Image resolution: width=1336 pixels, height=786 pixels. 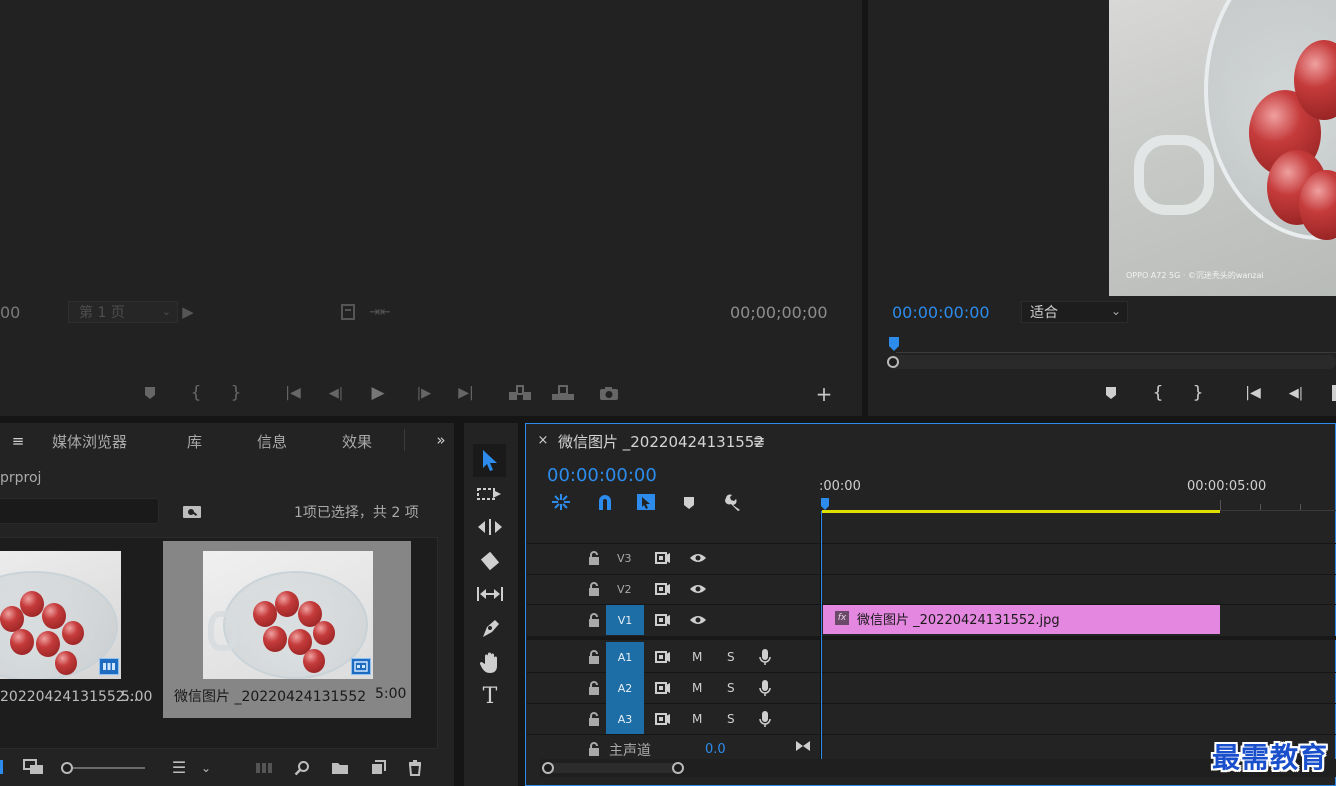 I want to click on linked-selection-icon, so click(x=646, y=502).